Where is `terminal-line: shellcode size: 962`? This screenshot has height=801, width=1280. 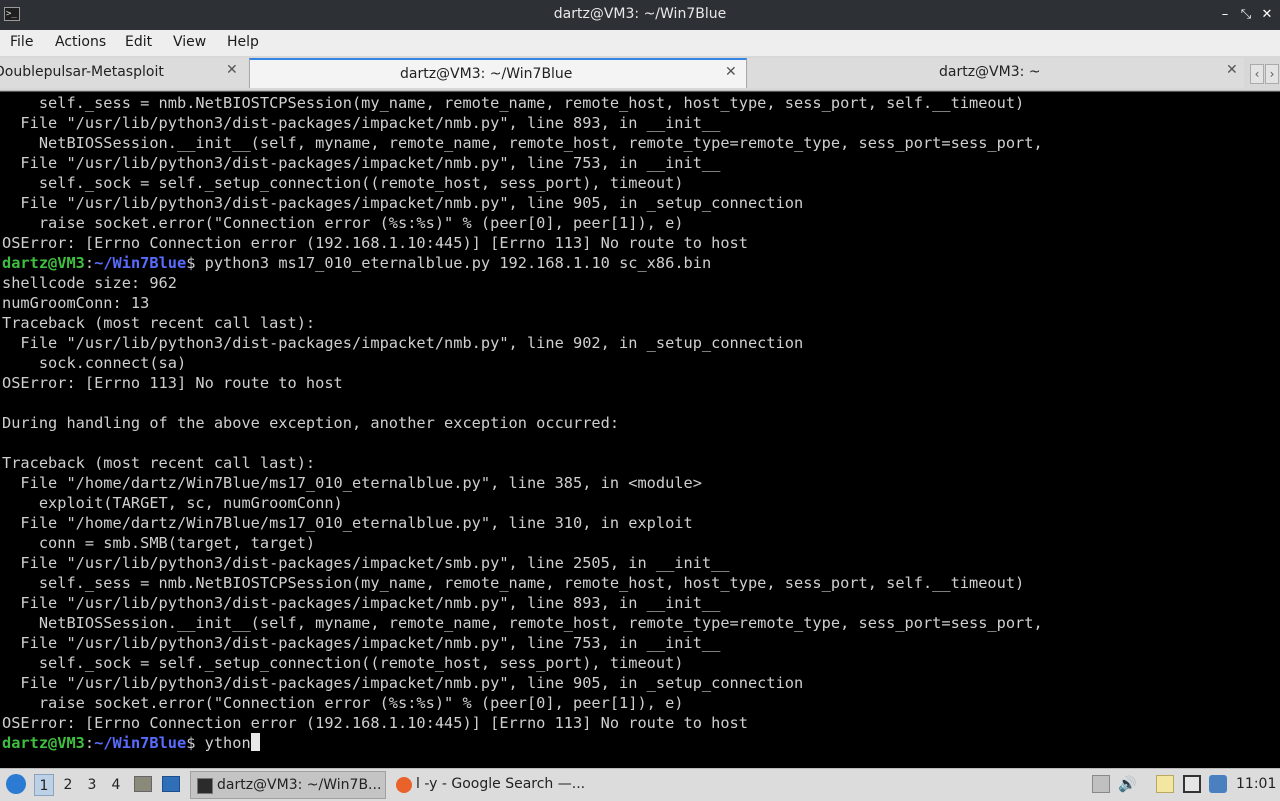
terminal-line: shellcode size: 962 is located at coordinates (641, 283).